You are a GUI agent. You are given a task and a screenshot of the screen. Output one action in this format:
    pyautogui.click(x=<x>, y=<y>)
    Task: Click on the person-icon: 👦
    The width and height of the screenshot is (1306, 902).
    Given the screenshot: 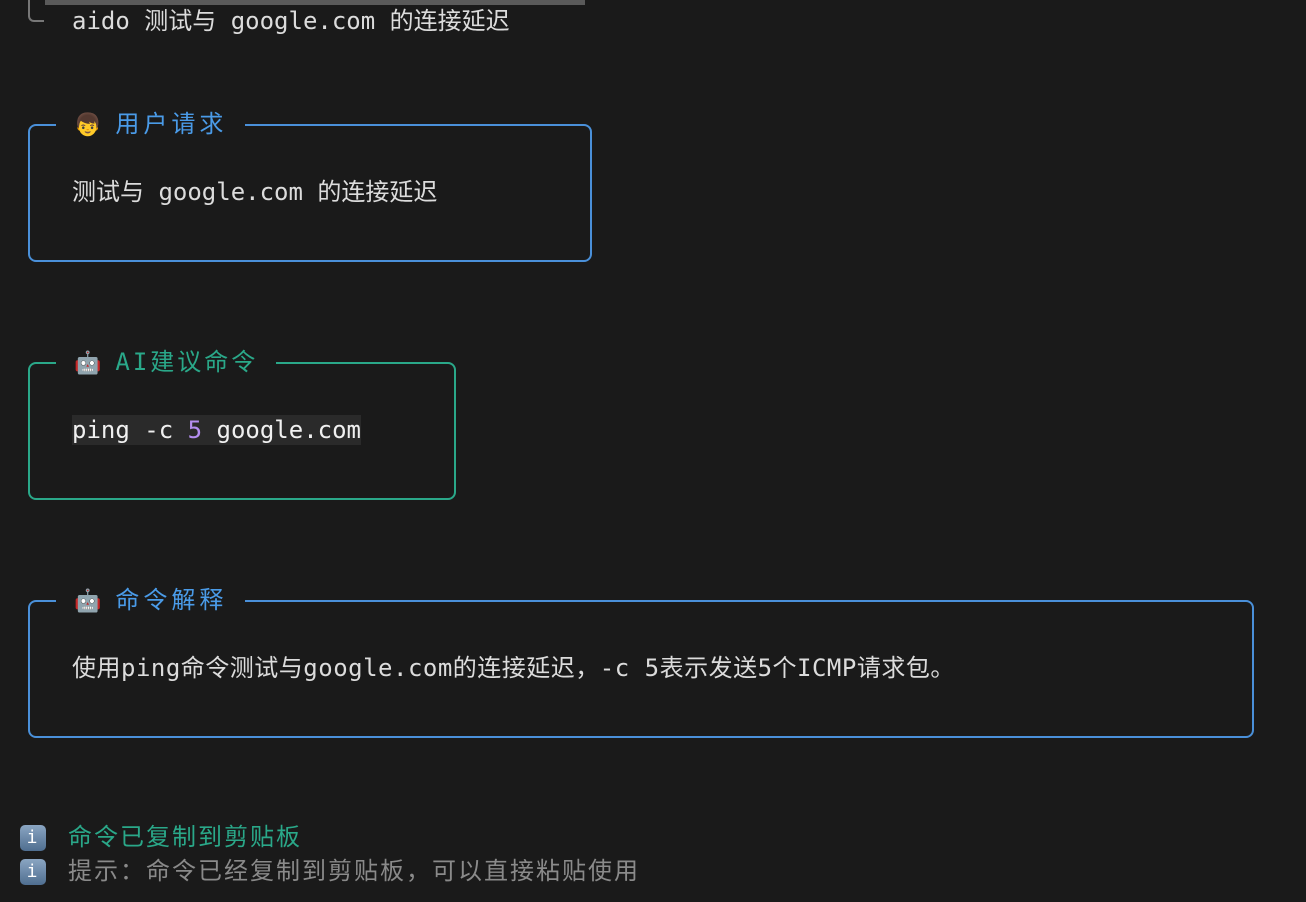 What is the action you would take?
    pyautogui.click(x=88, y=125)
    